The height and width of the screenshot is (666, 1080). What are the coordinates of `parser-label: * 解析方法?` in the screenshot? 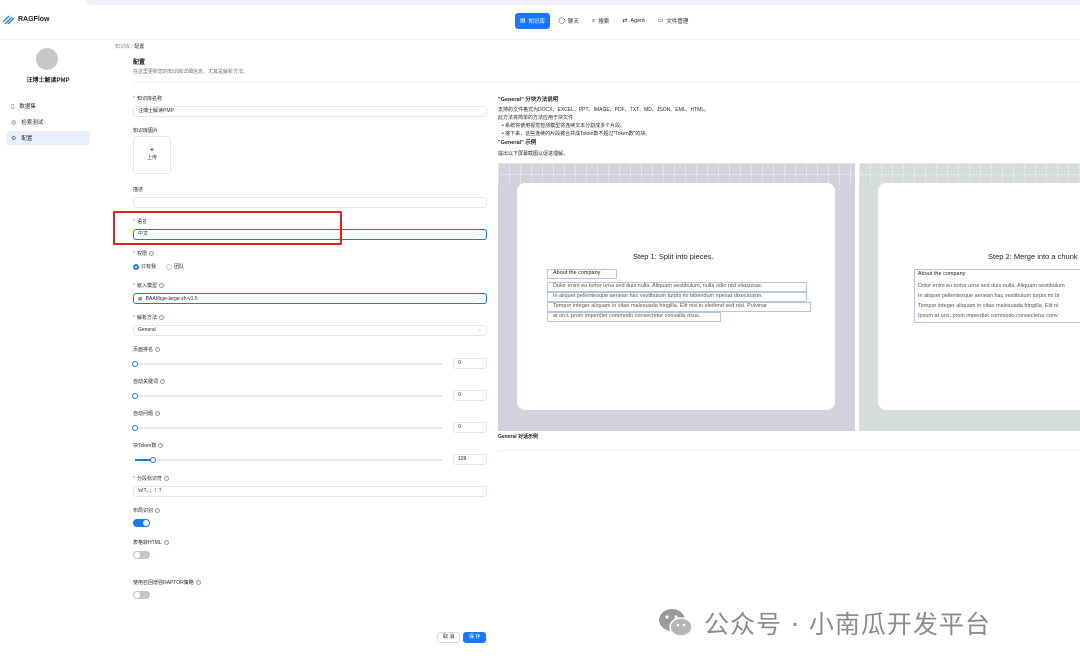 It's located at (148, 318).